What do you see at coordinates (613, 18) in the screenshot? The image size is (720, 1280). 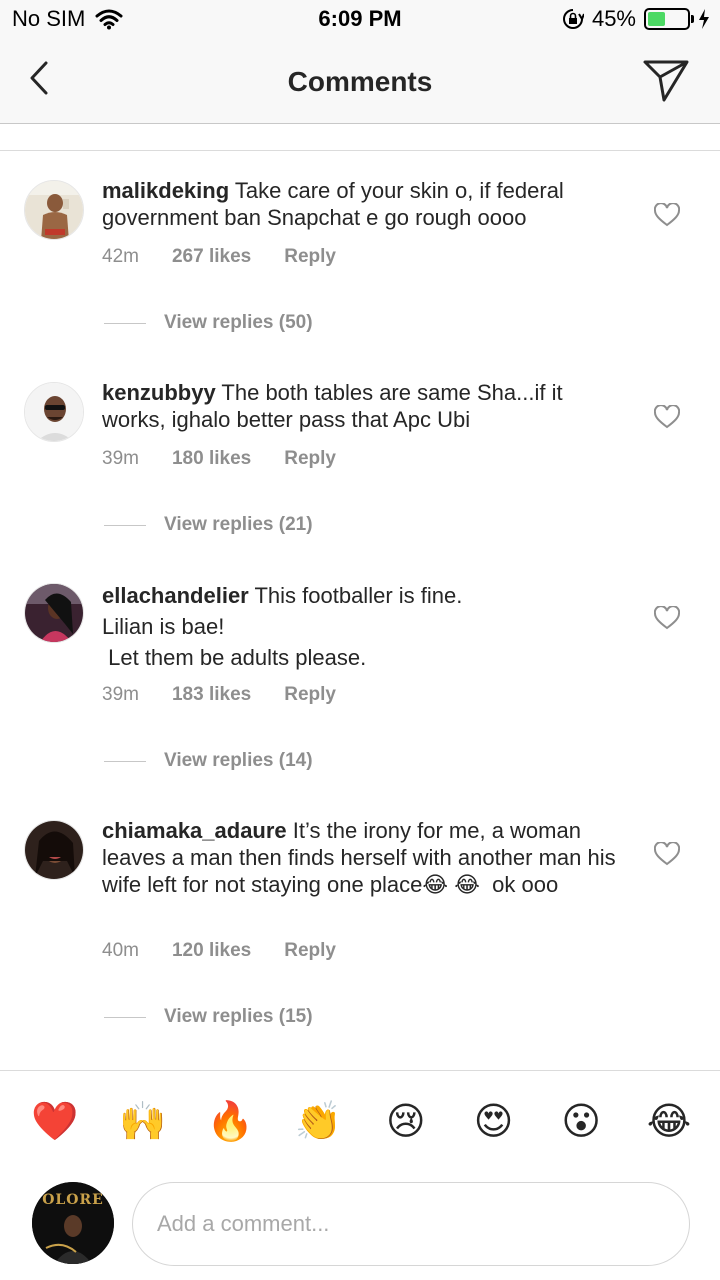 I see `battery-percent: 45%` at bounding box center [613, 18].